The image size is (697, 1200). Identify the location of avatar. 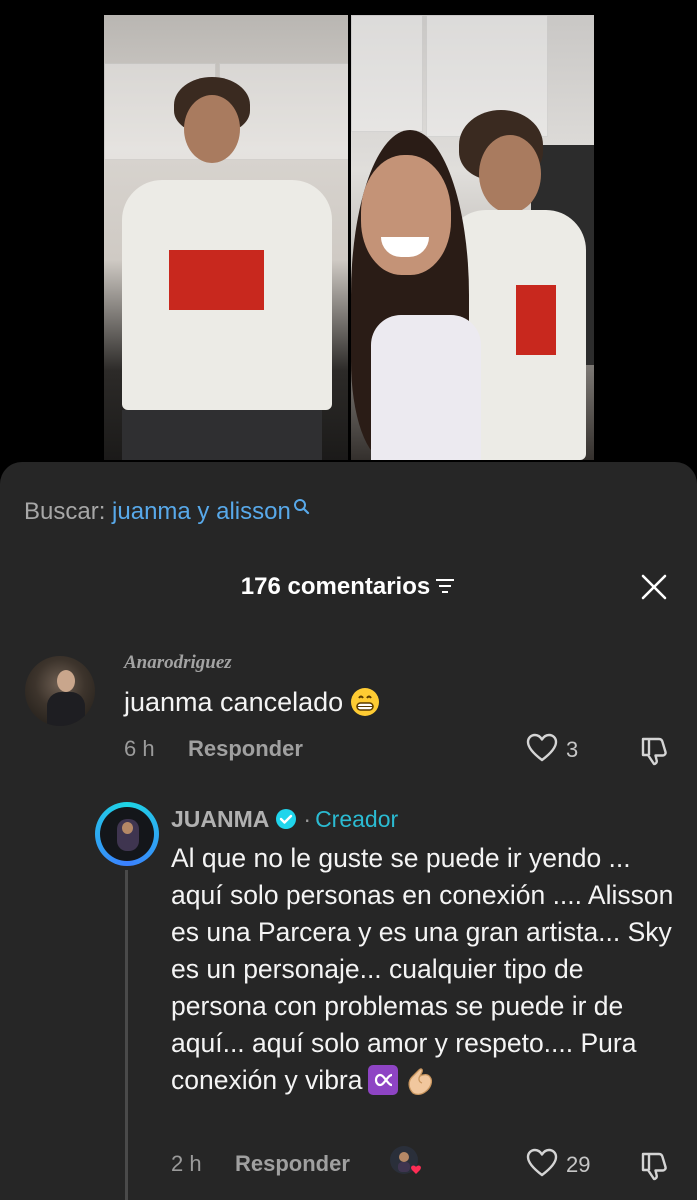
(60, 691).